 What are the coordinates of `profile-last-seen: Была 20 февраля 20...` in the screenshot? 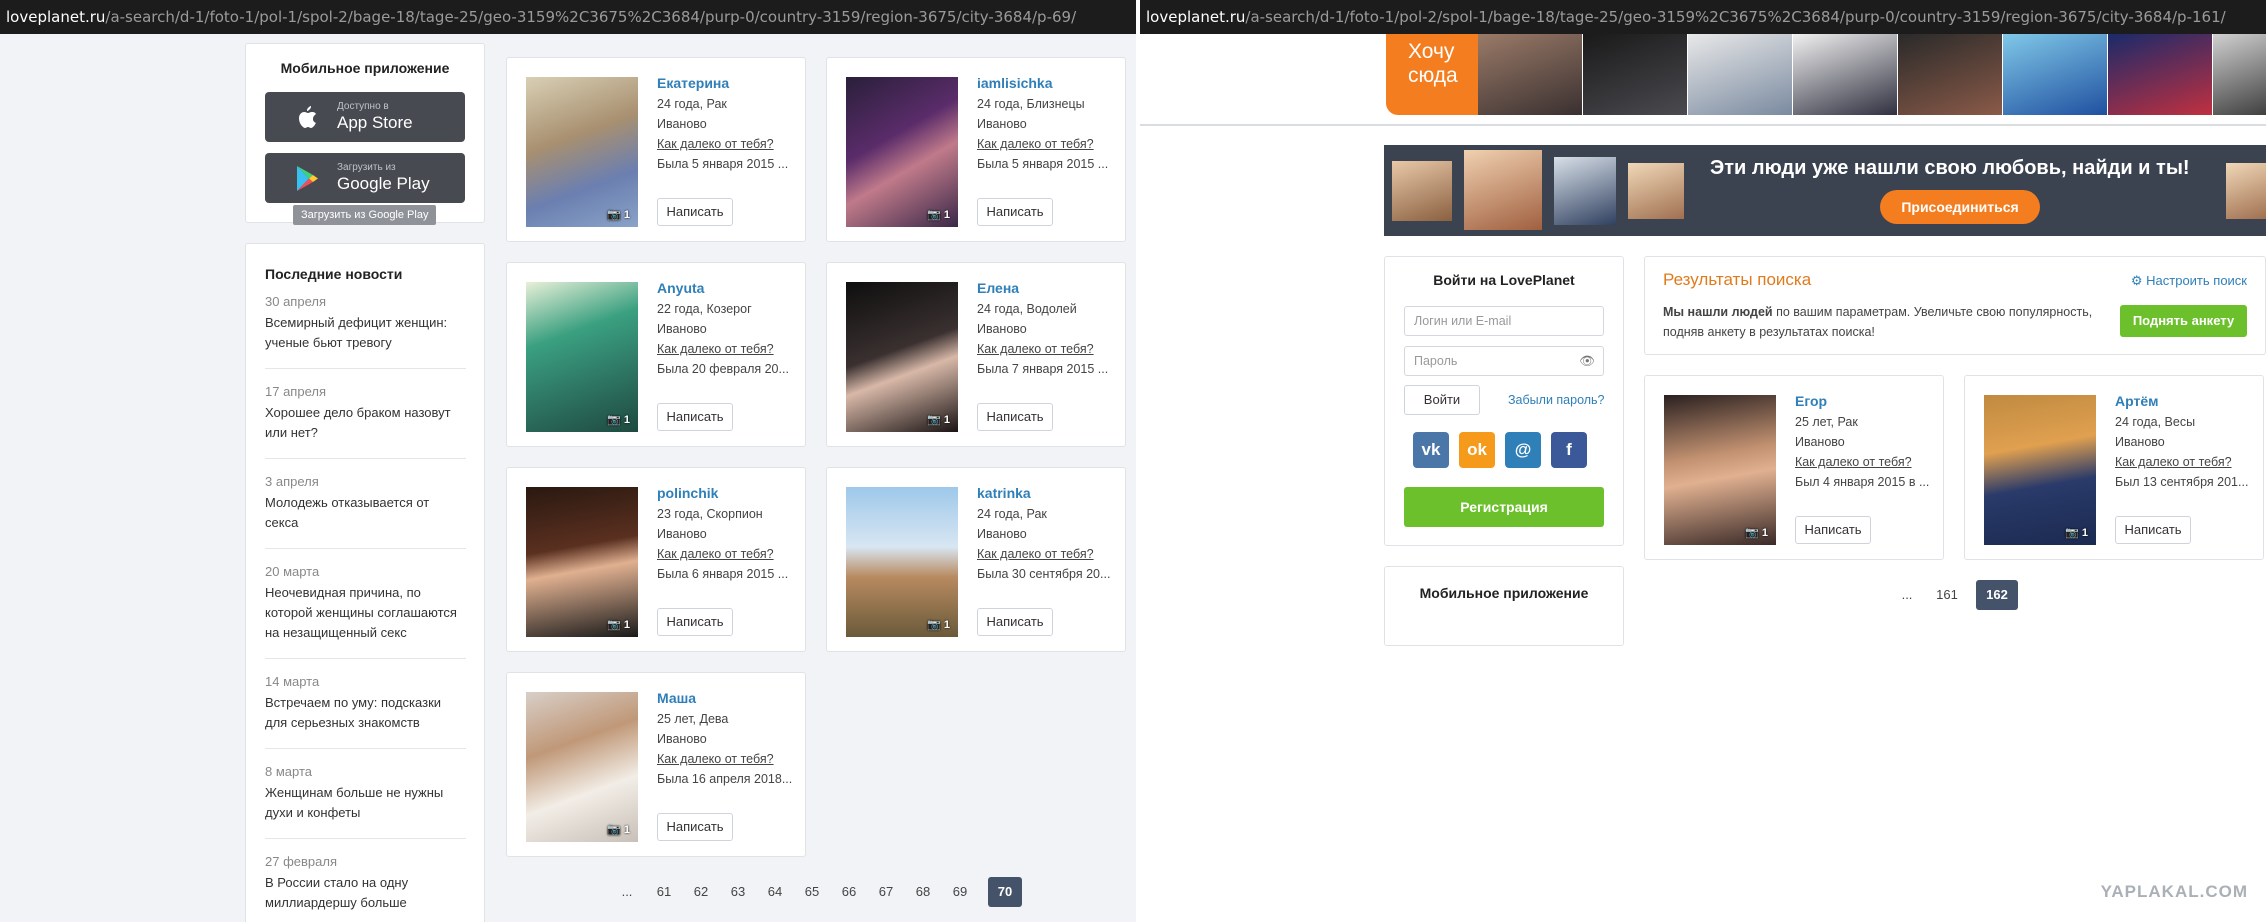 It's located at (723, 369).